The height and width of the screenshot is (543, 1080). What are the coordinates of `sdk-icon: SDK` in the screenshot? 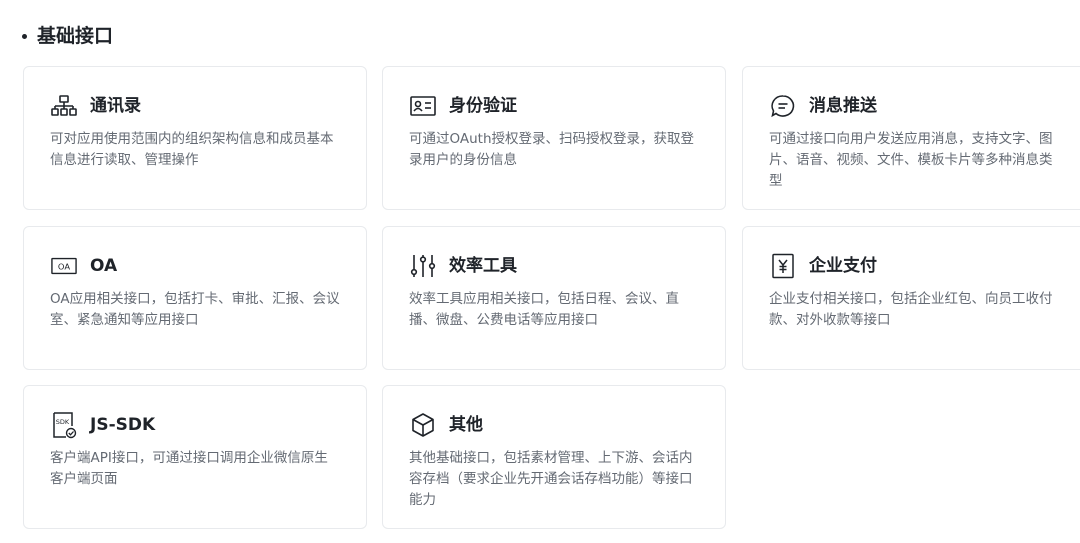 It's located at (64, 425).